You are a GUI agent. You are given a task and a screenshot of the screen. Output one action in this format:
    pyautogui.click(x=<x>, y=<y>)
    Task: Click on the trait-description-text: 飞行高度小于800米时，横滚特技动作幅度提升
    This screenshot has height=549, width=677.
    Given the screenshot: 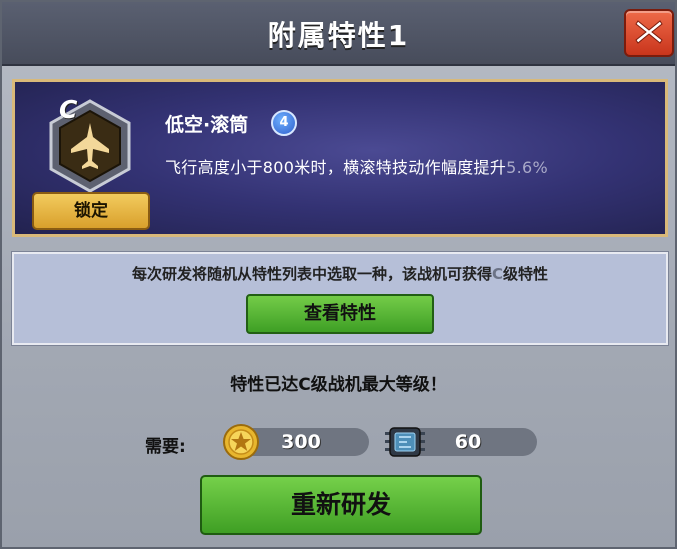 What is the action you would take?
    pyautogui.click(x=336, y=167)
    